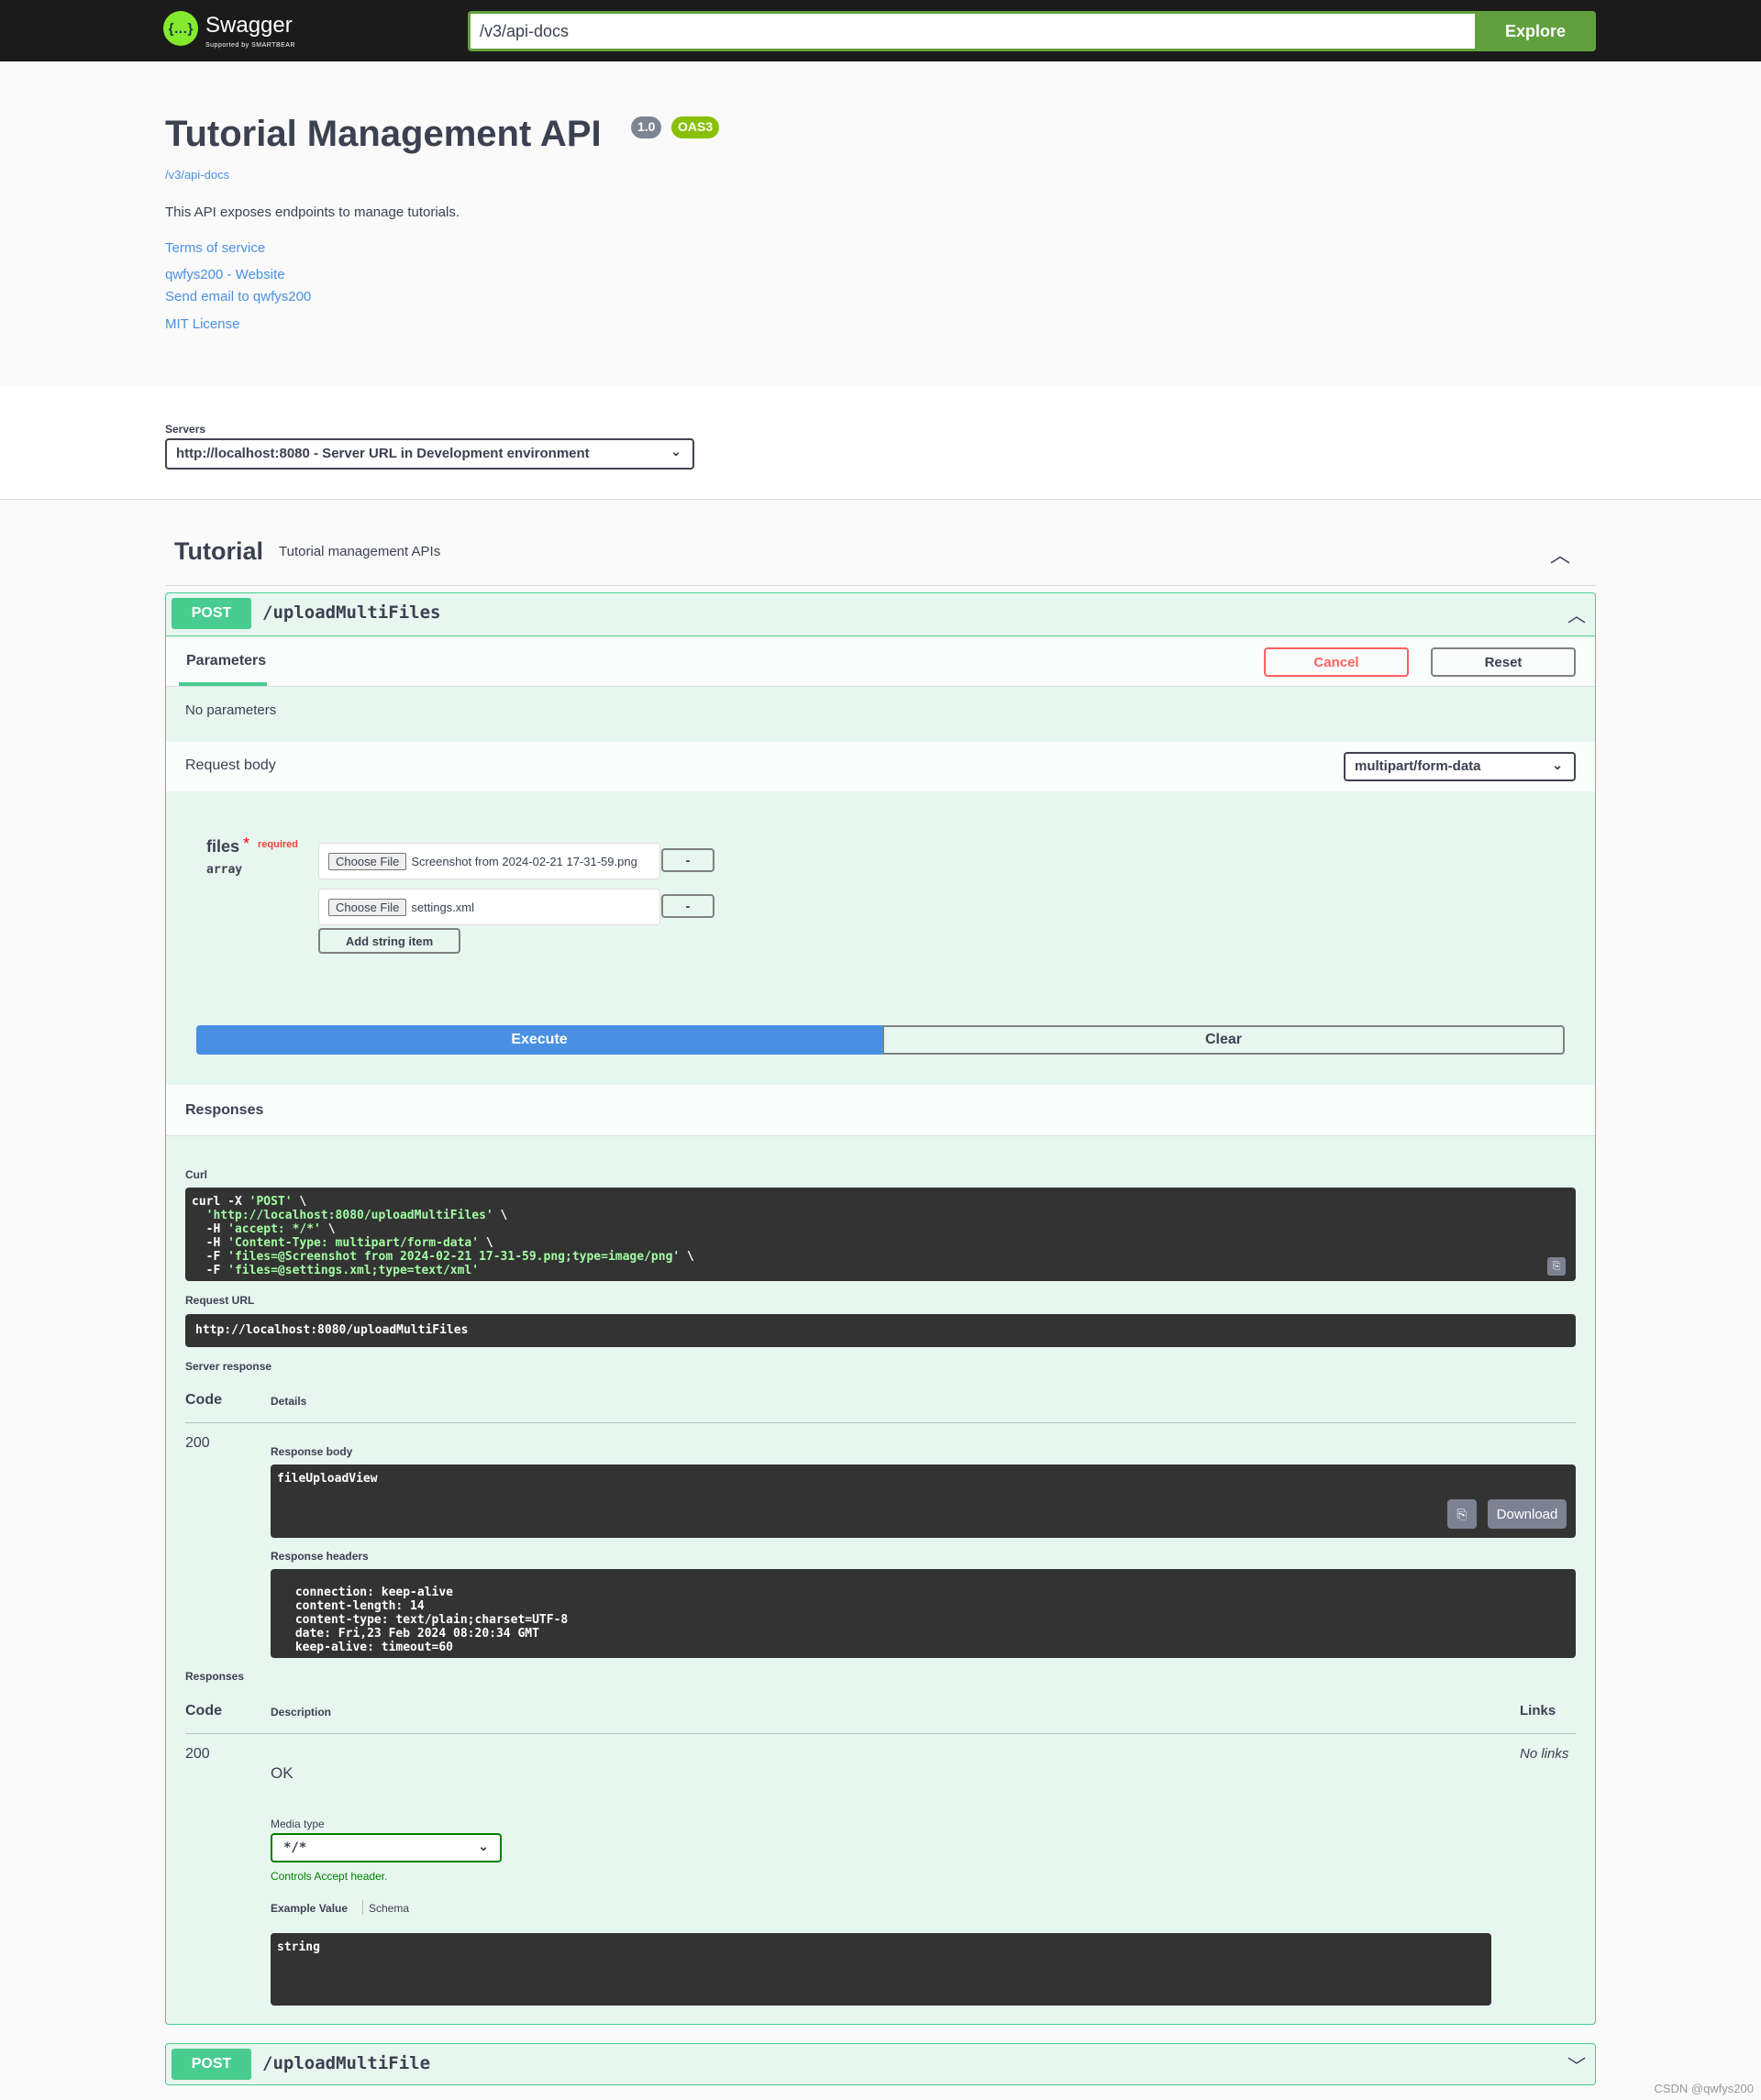 The height and width of the screenshot is (2100, 1761). I want to click on api-docs-link: /v3/api-docs, so click(197, 175).